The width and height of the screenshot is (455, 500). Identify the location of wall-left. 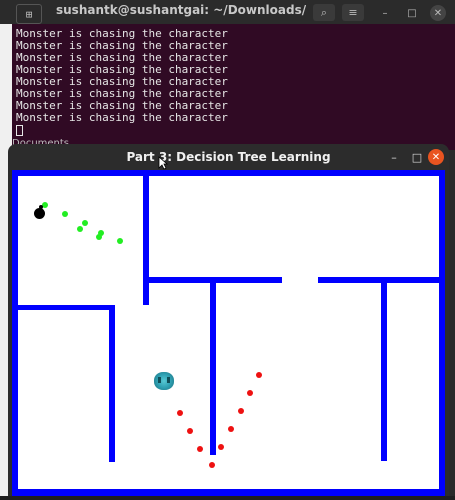
(15, 335).